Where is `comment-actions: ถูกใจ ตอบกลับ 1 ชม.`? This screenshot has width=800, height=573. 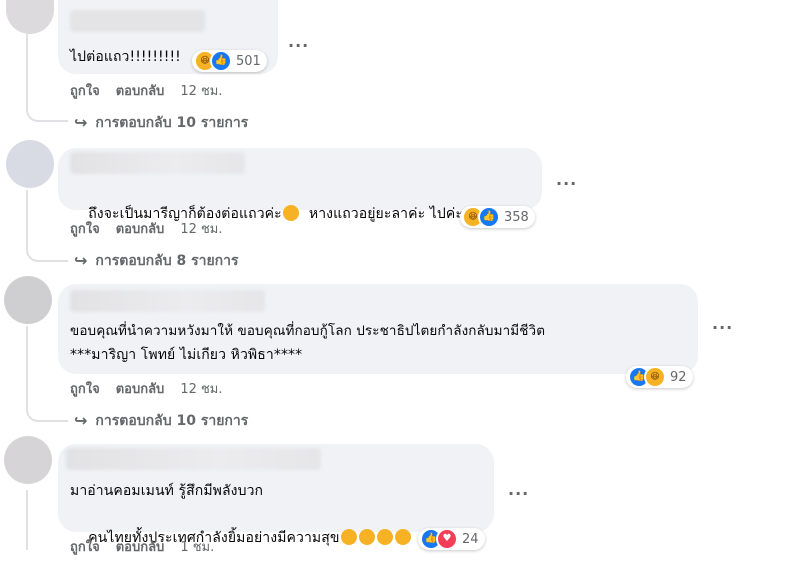
comment-actions: ถูกใจ ตอบกลับ 1 ชม. is located at coordinates (142, 548).